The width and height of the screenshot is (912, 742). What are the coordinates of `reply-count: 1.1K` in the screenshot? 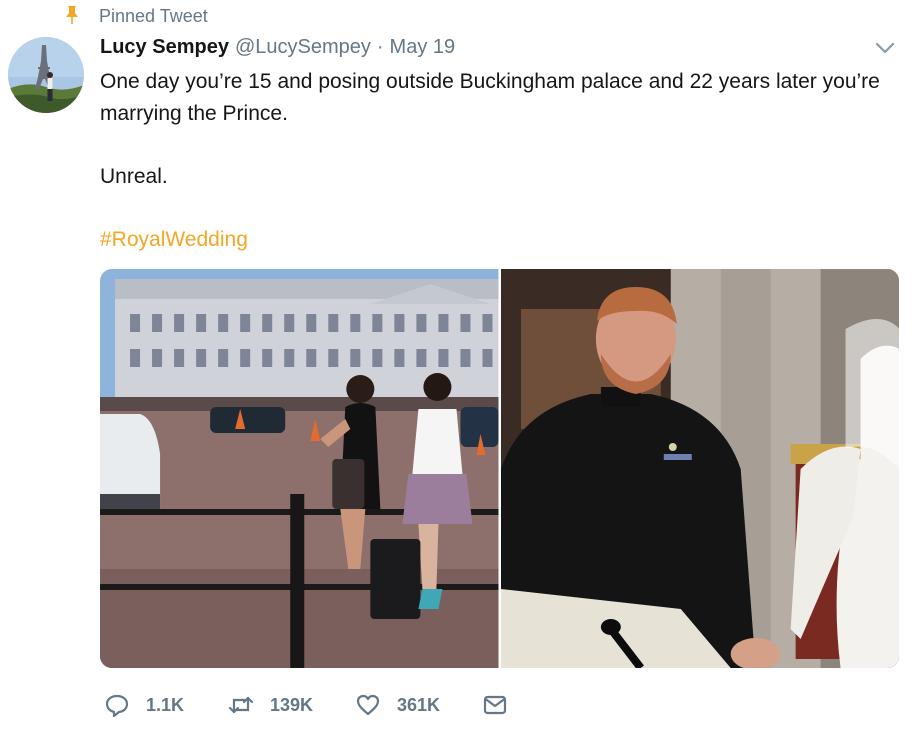 It's located at (165, 704).